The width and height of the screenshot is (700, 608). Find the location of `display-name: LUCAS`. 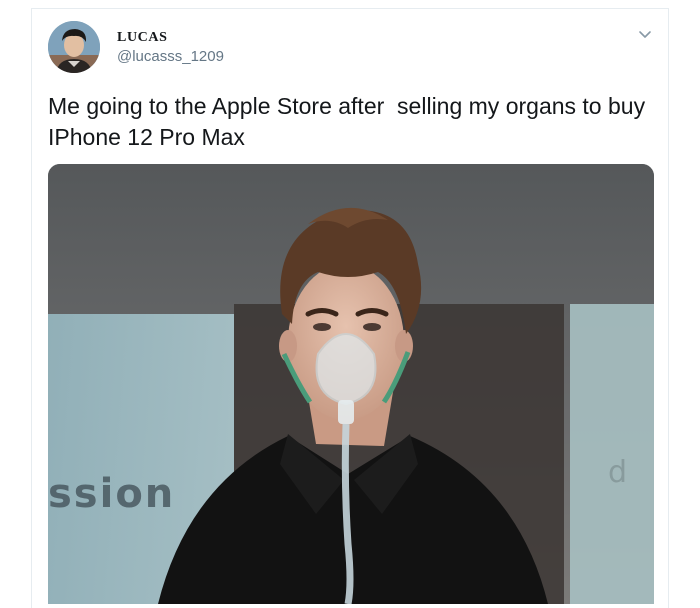

display-name: LUCAS is located at coordinates (142, 38).